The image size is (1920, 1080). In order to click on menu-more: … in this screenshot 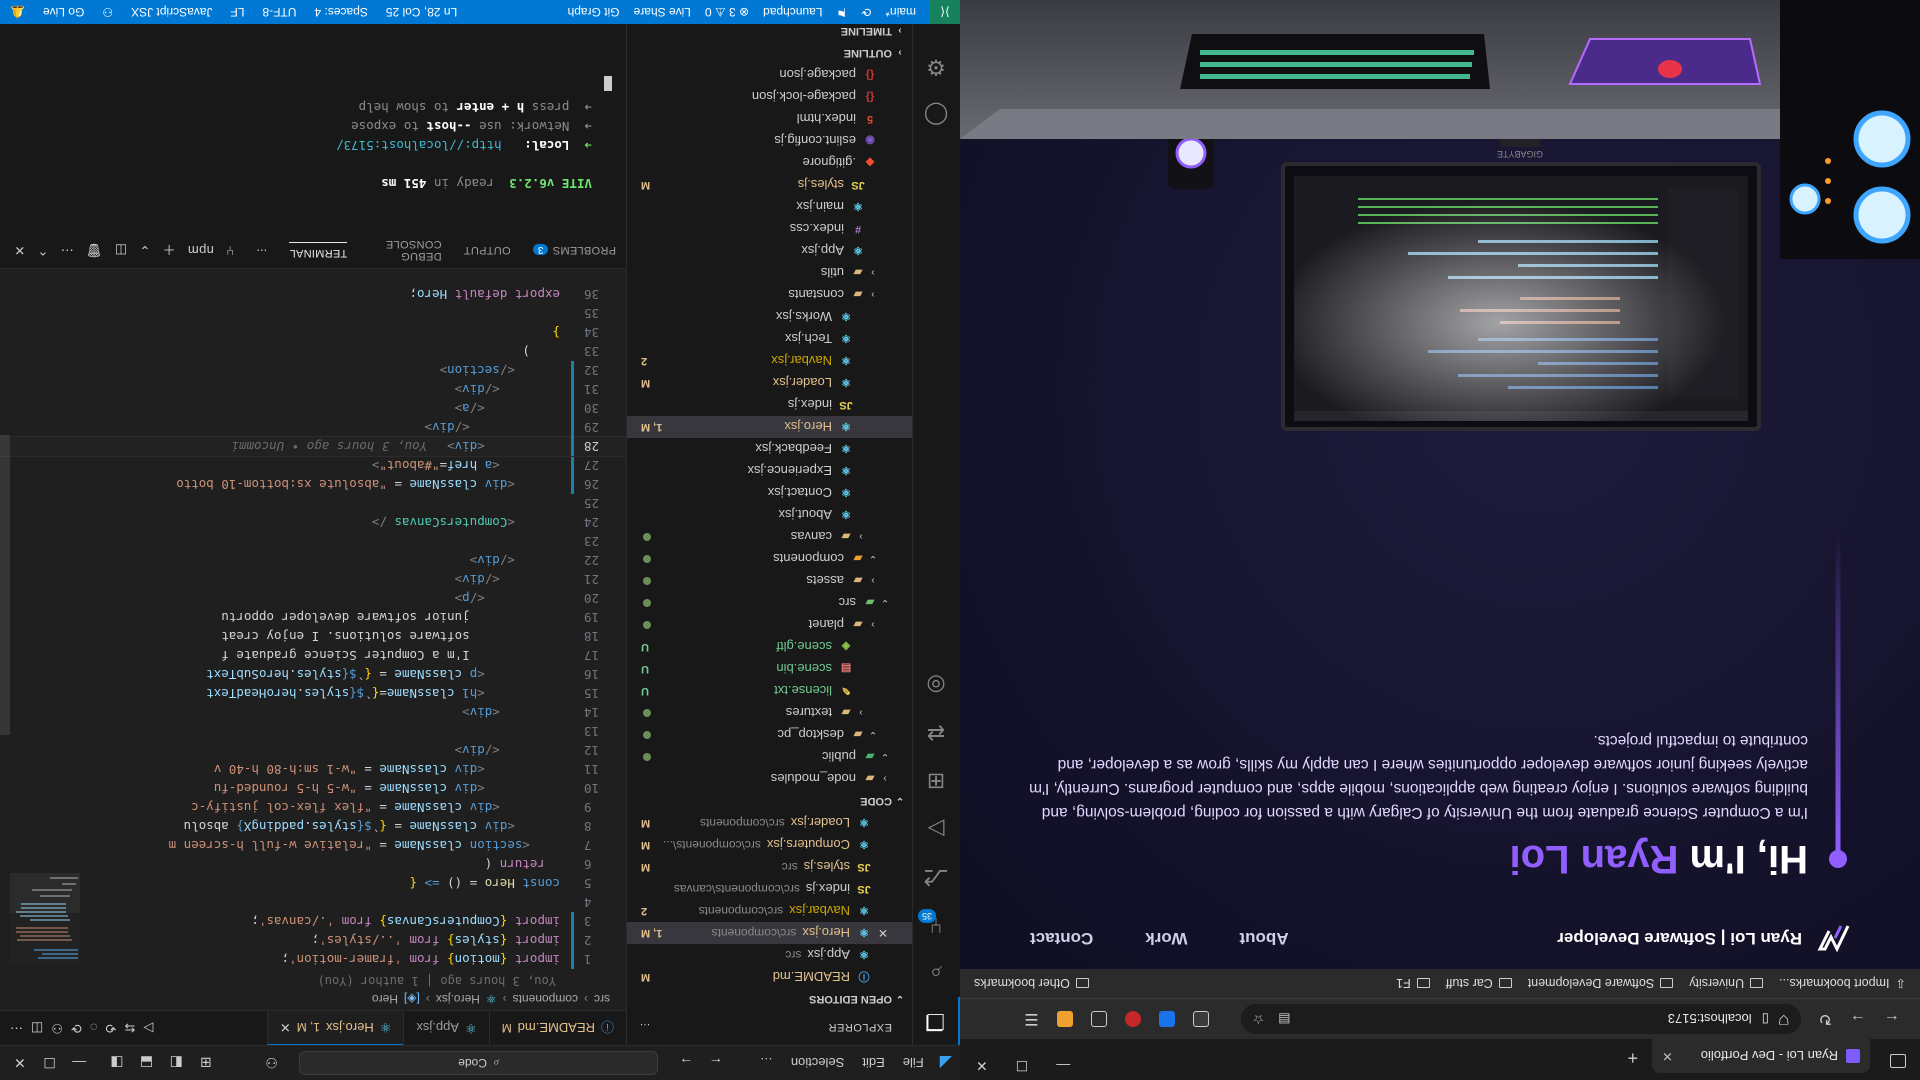, I will do `click(766, 1063)`.